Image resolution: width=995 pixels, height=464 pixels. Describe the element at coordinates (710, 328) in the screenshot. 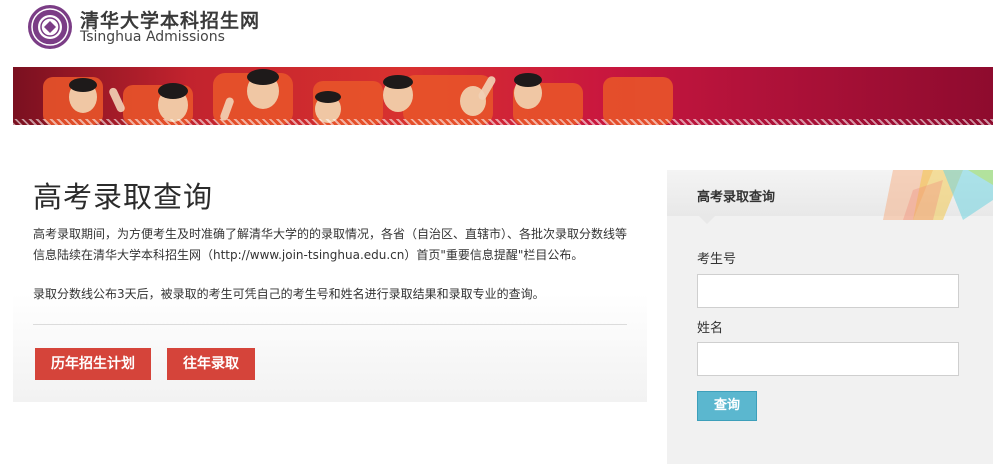

I see `name-label: 姓名` at that location.